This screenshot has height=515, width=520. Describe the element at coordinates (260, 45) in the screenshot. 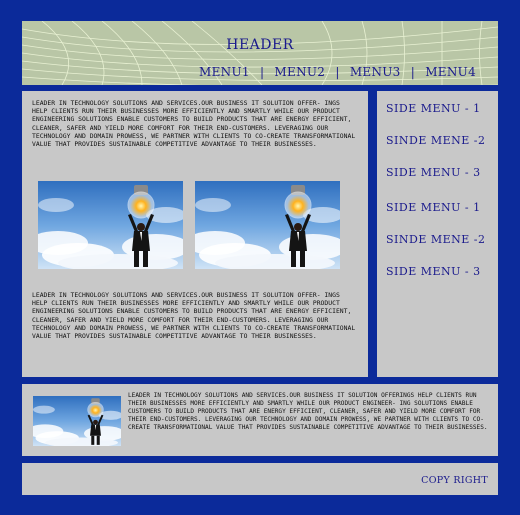

I see `header-title: HEADER` at that location.